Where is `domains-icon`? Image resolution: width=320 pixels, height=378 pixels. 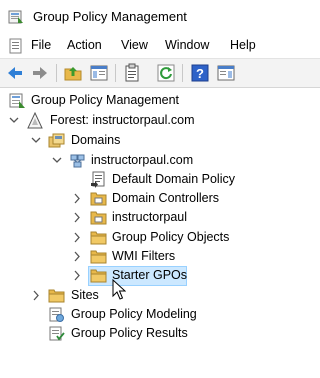
domains-icon is located at coordinates (56, 140).